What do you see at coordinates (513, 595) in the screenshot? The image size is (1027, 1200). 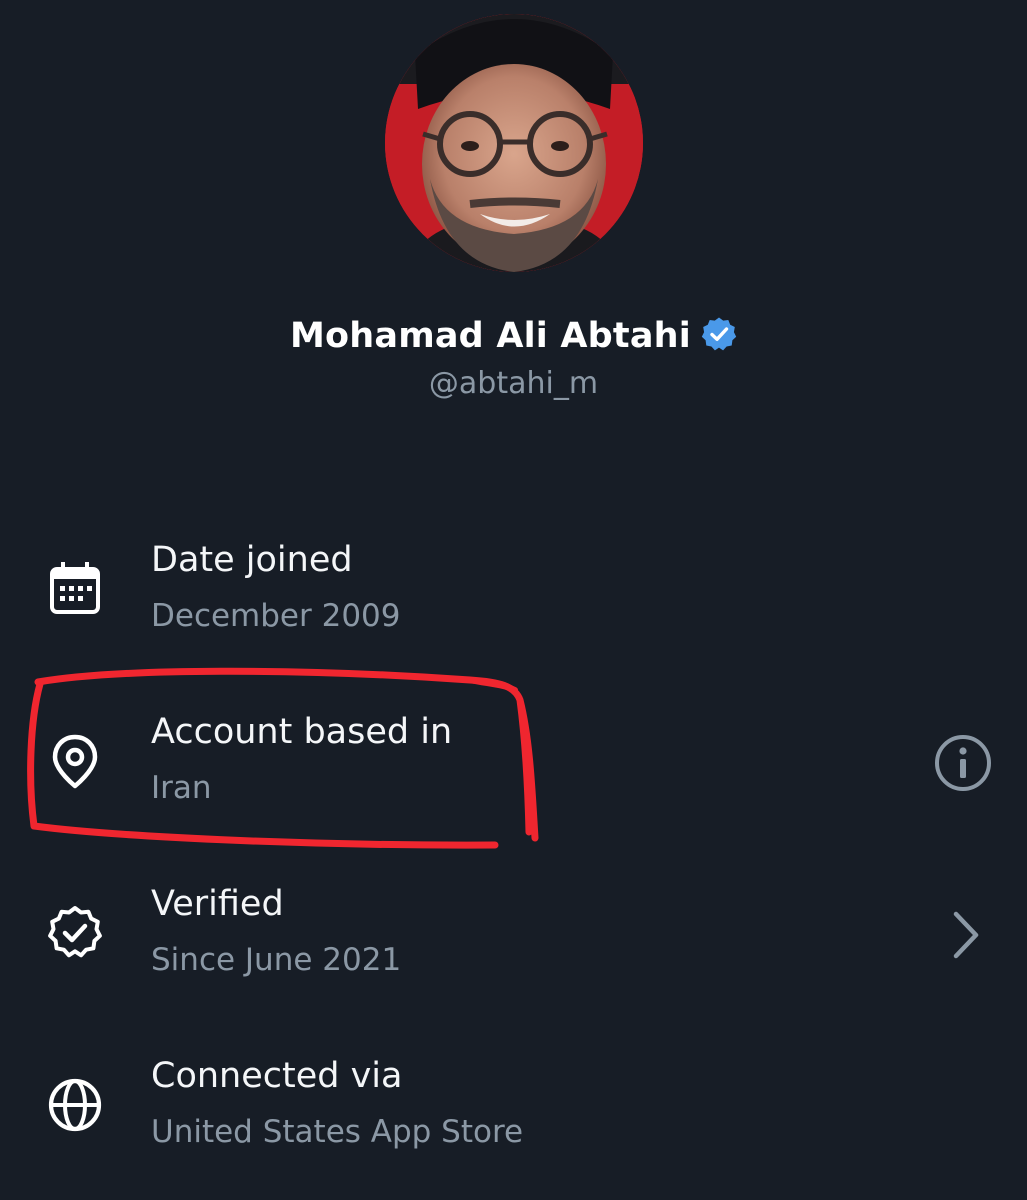 I see `row-date-joined: Date joined December 2009` at bounding box center [513, 595].